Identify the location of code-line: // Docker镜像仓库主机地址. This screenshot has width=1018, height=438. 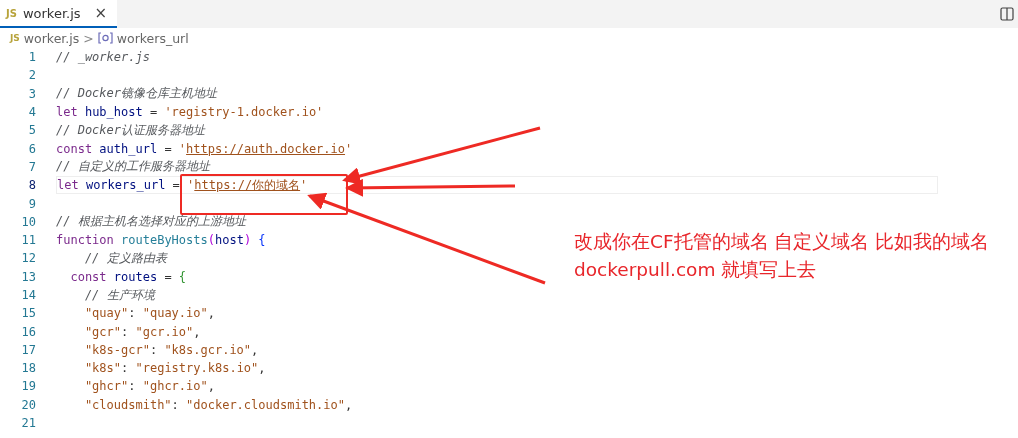
(137, 94).